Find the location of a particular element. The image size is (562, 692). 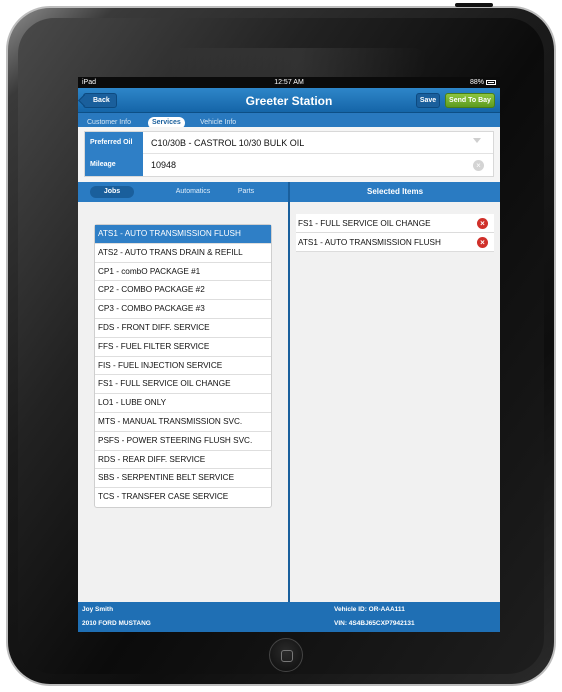

job-item: LO1 - LUBE ONLY is located at coordinates (183, 403).